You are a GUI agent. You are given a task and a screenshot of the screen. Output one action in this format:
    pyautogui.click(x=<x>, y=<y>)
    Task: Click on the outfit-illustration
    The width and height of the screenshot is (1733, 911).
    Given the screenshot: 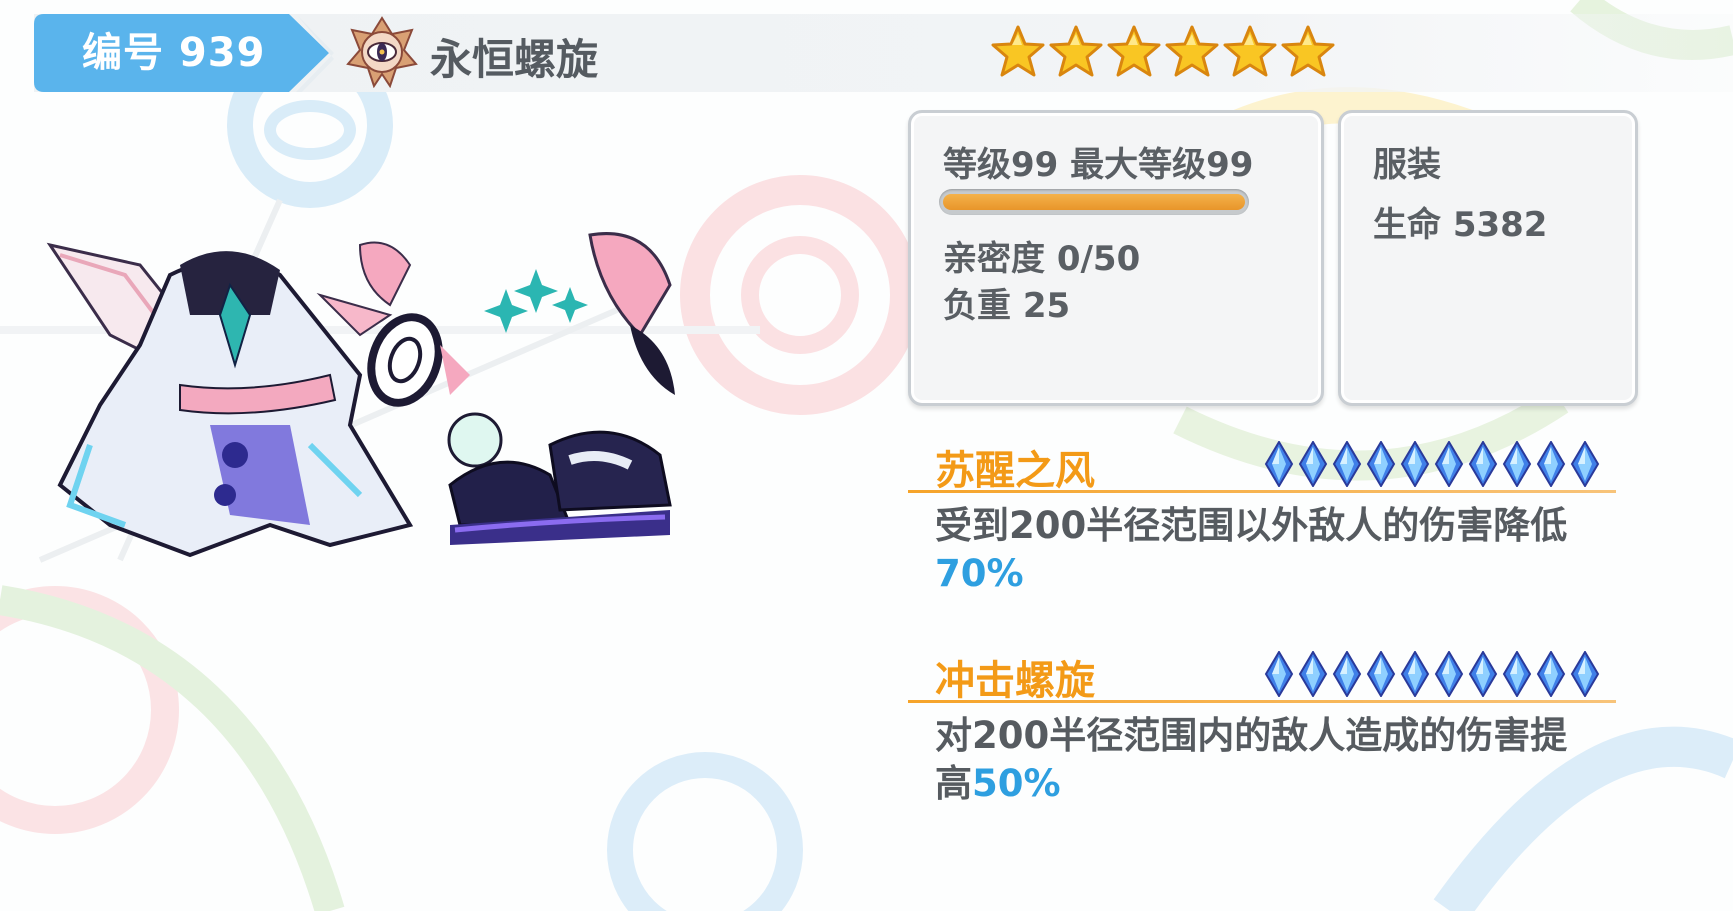 What is the action you would take?
    pyautogui.click(x=360, y=395)
    